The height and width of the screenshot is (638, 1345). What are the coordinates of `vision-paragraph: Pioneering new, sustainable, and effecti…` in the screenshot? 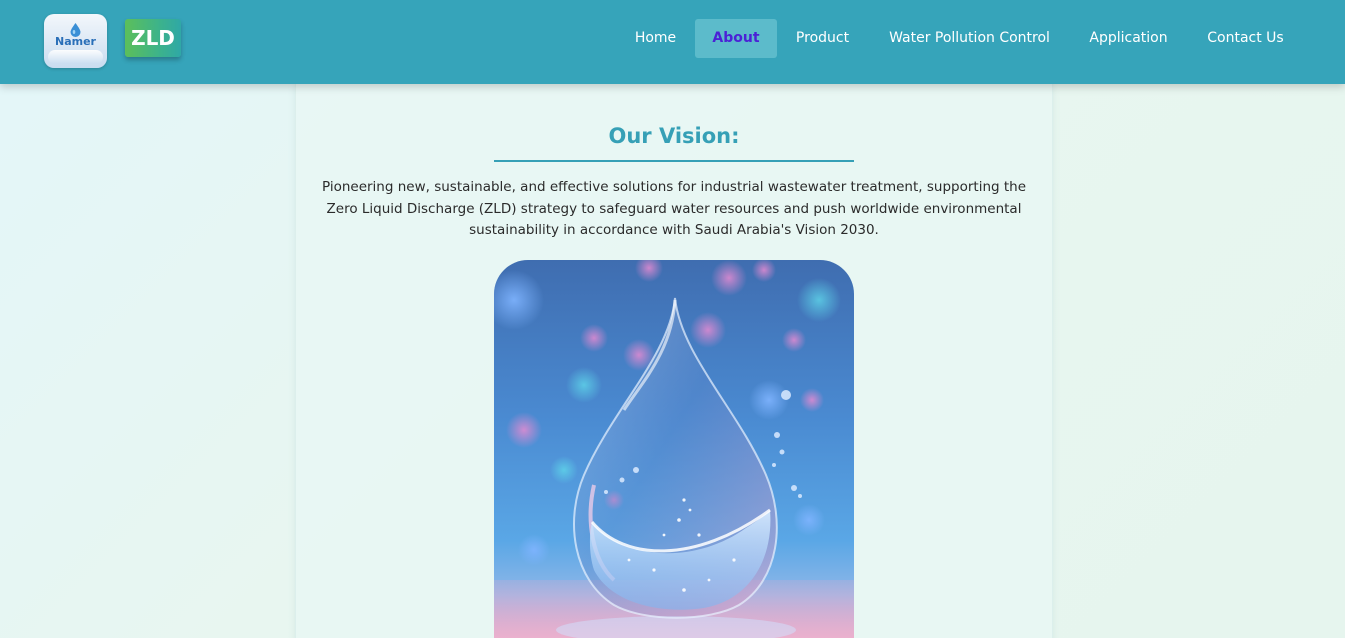 It's located at (674, 208).